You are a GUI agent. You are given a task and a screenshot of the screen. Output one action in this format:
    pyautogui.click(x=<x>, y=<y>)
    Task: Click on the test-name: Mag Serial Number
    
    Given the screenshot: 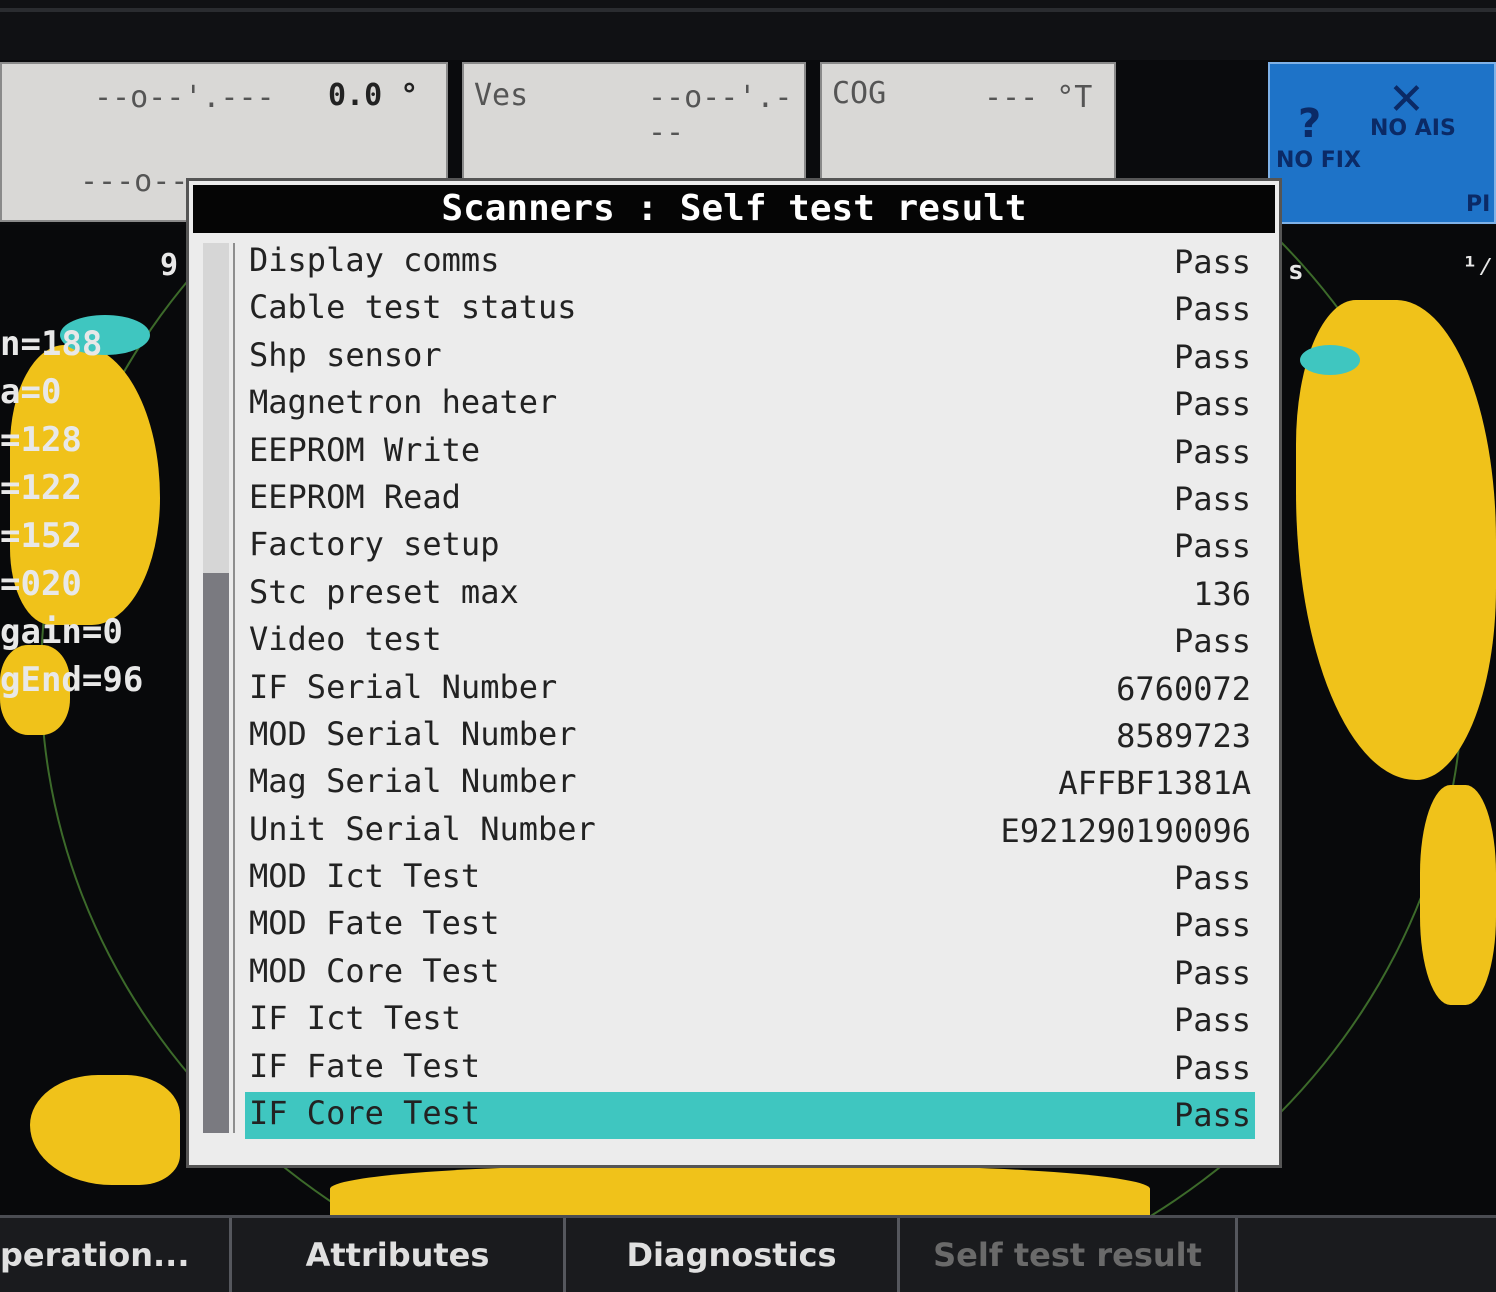 What is the action you would take?
    pyautogui.click(x=413, y=781)
    